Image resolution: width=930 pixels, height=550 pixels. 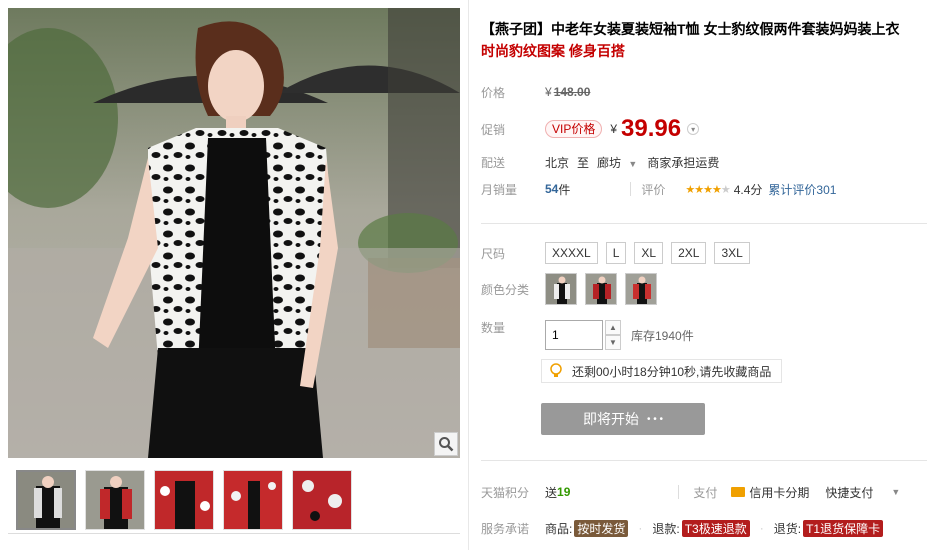 What do you see at coordinates (705, 492) in the screenshot?
I see `payment-label: 支付` at bounding box center [705, 492].